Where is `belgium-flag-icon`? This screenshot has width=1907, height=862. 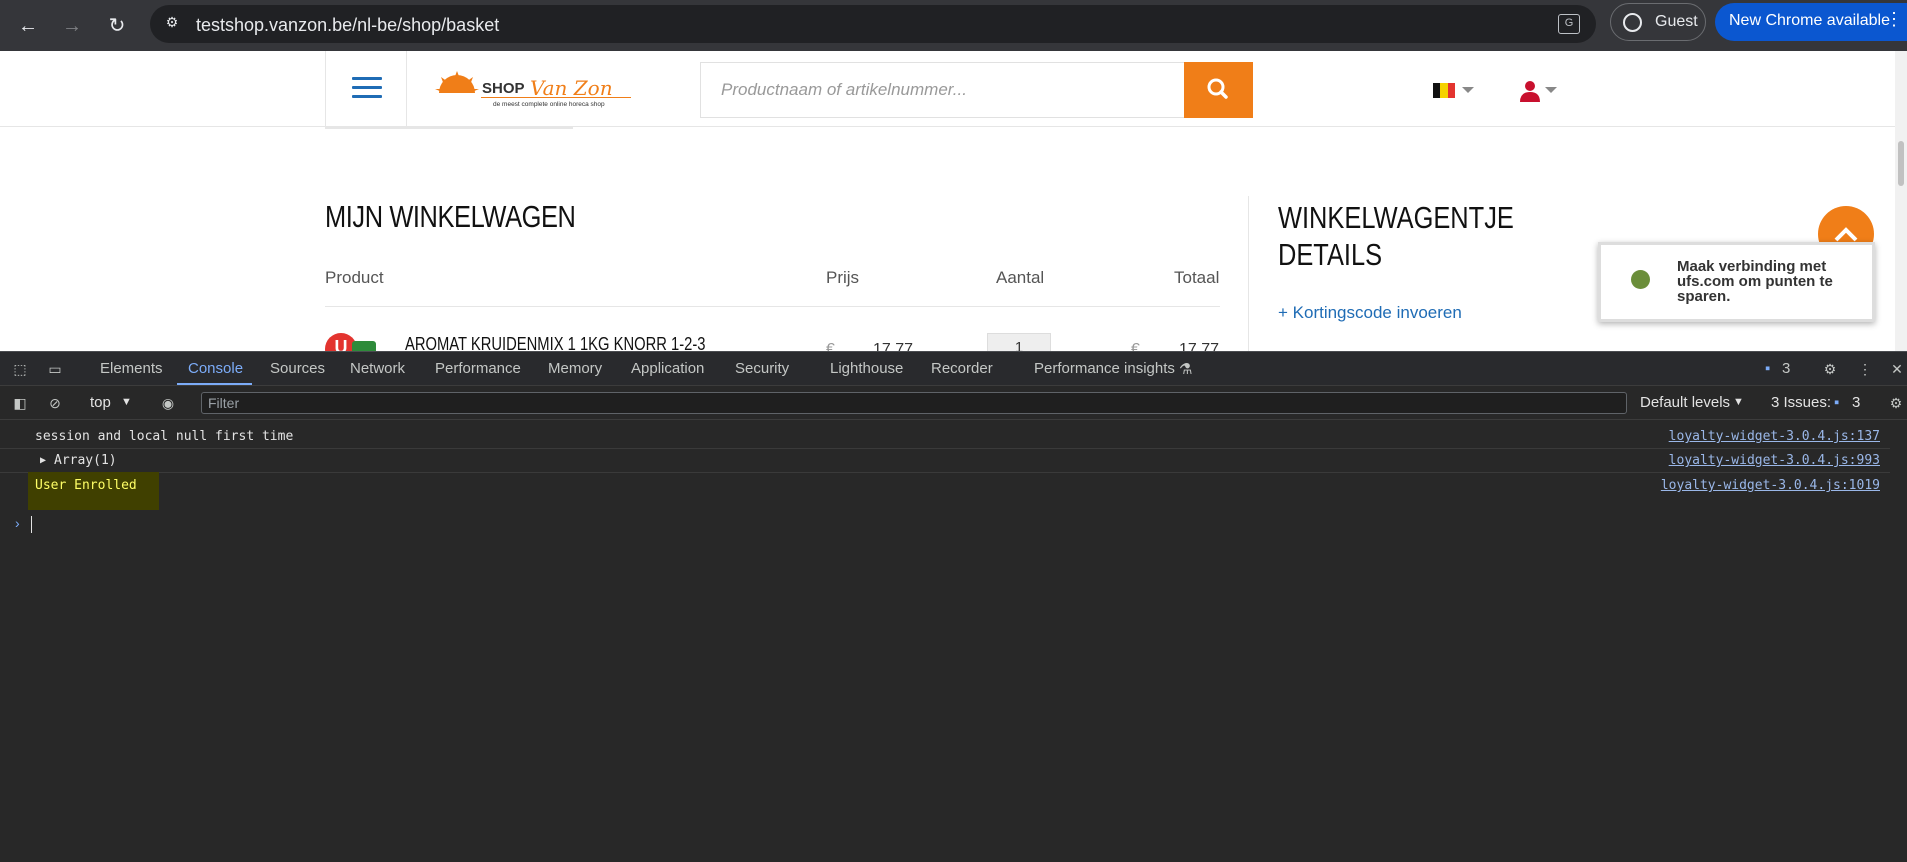
belgium-flag-icon is located at coordinates (1444, 90).